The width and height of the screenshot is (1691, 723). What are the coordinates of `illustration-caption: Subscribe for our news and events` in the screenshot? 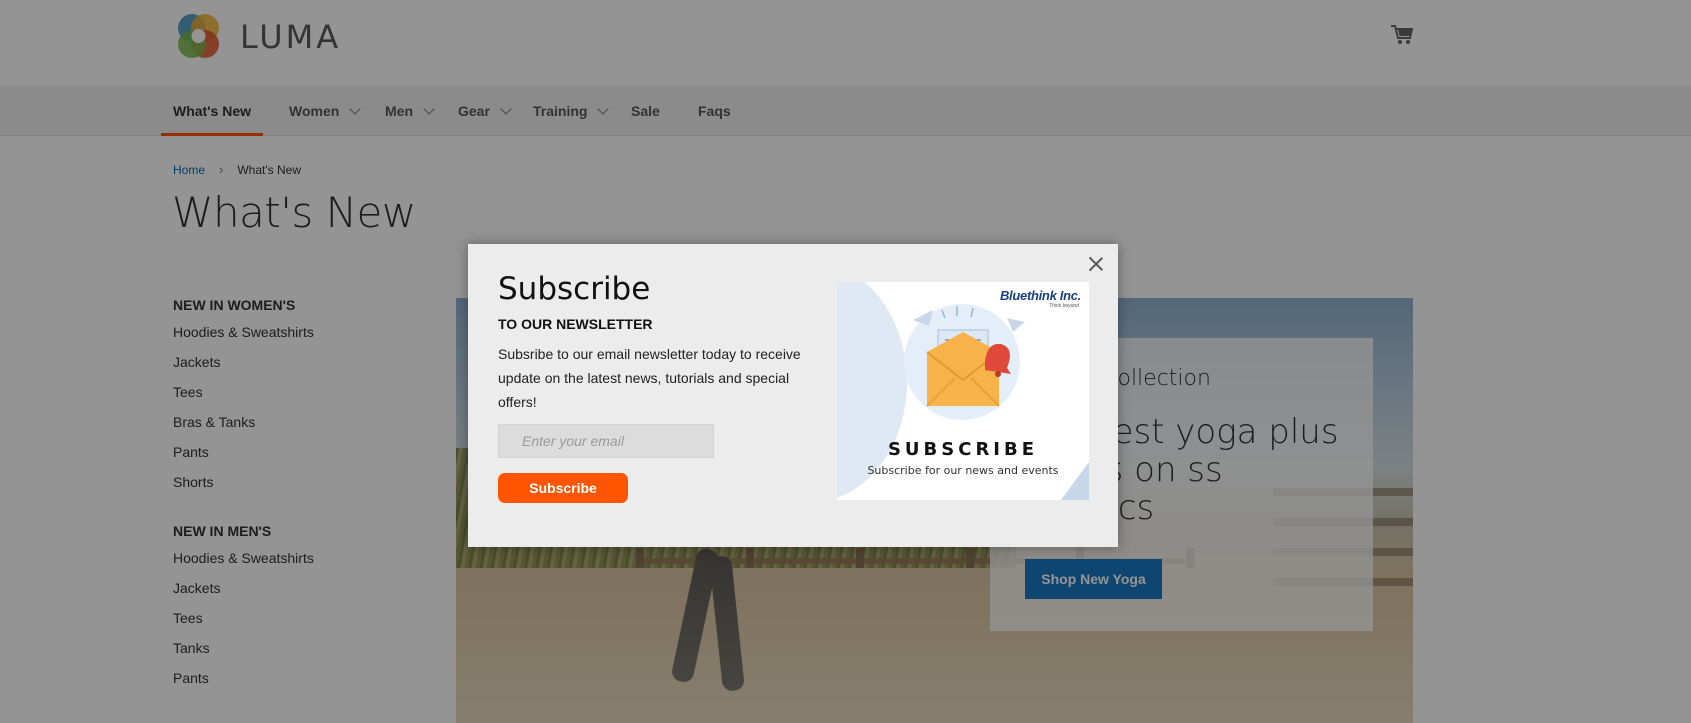 It's located at (963, 470).